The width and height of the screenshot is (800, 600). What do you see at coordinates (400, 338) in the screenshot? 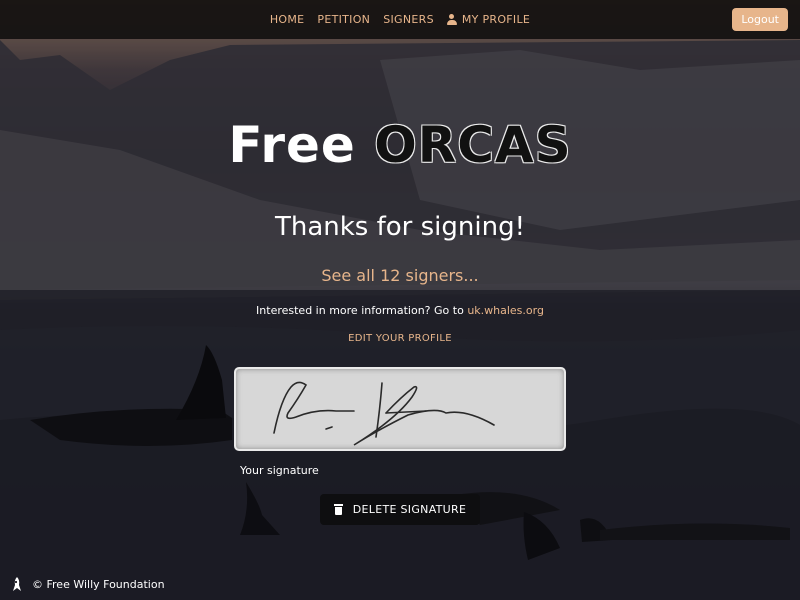
I see `edit-profile-link: EDIT YOUR PROFILE` at bounding box center [400, 338].